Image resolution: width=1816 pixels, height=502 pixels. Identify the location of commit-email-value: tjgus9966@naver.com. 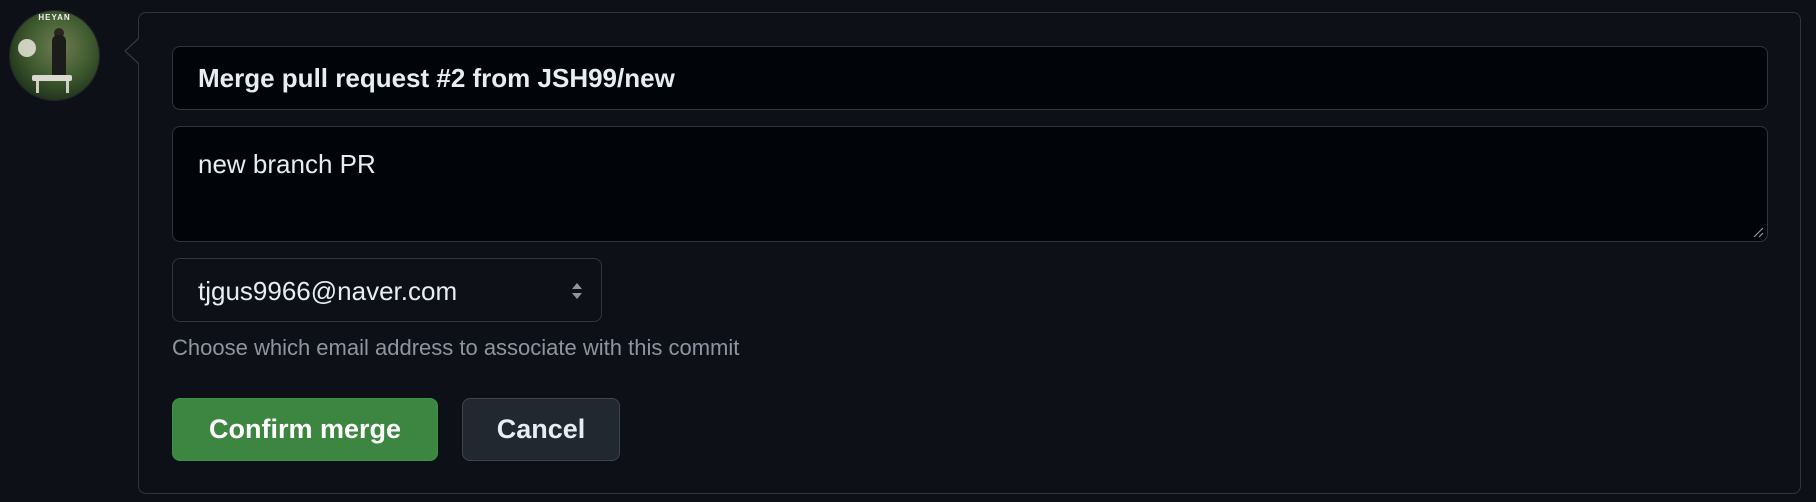
(328, 291).